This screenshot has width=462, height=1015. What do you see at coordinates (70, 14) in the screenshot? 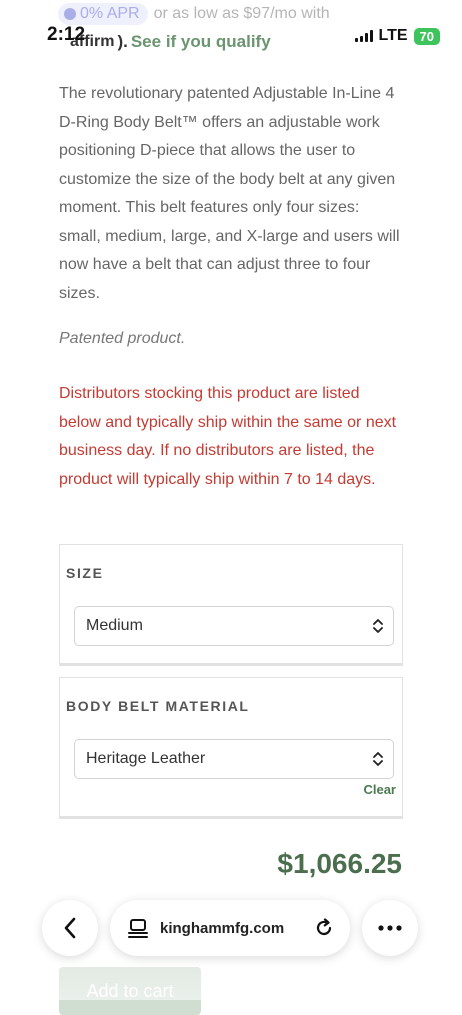
I see `tag-icon` at bounding box center [70, 14].